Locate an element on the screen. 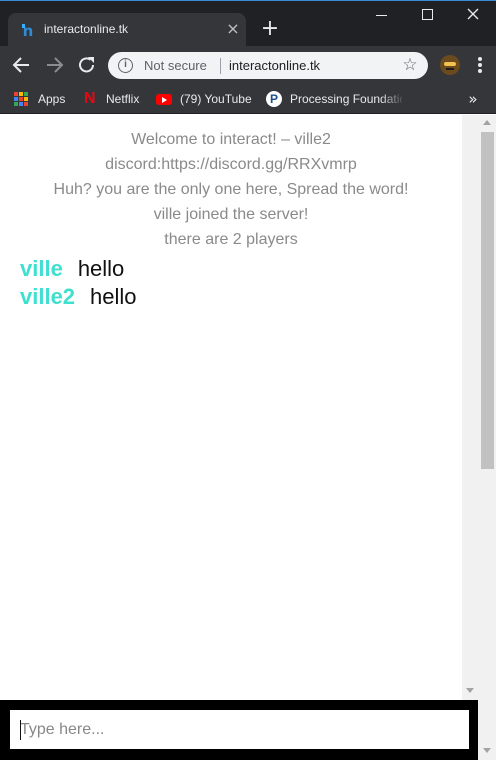  site-favicon-icon: n is located at coordinates (28, 31).